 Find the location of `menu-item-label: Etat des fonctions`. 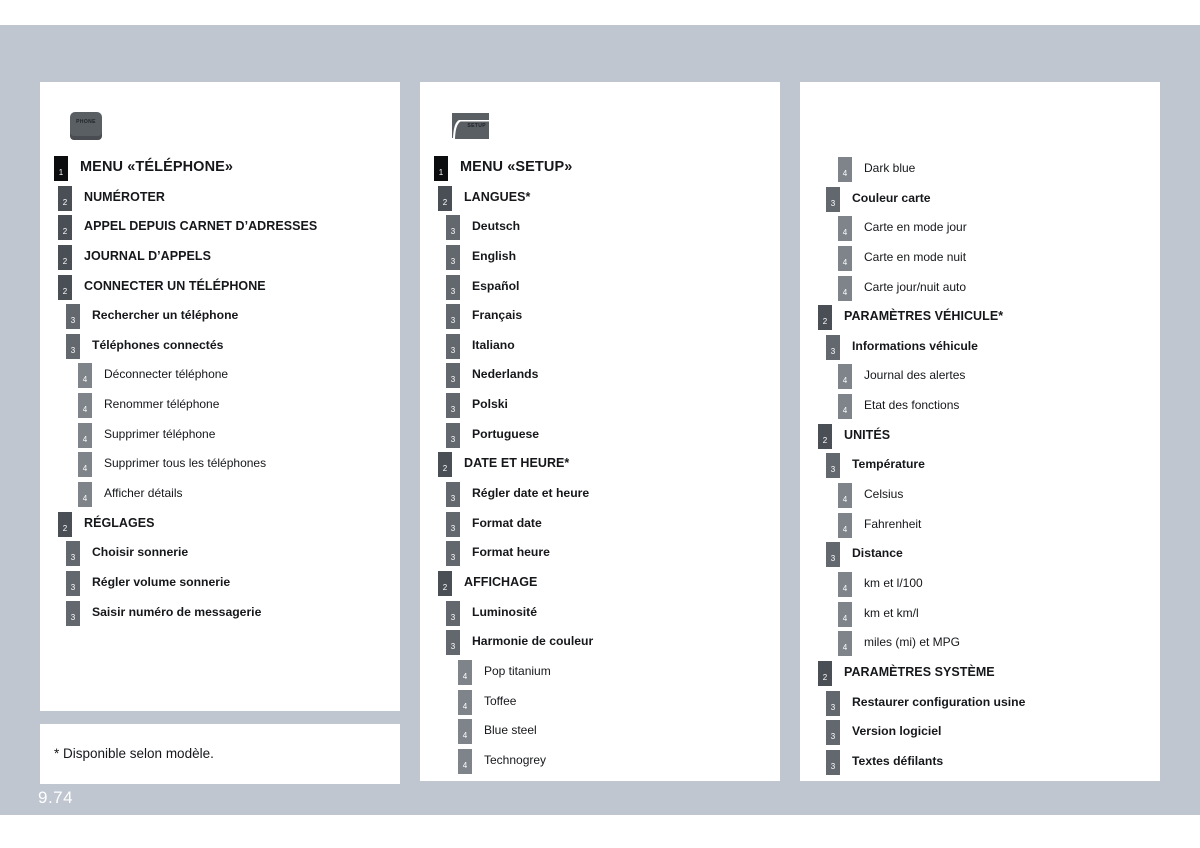

menu-item-label: Etat des fonctions is located at coordinates (912, 405).